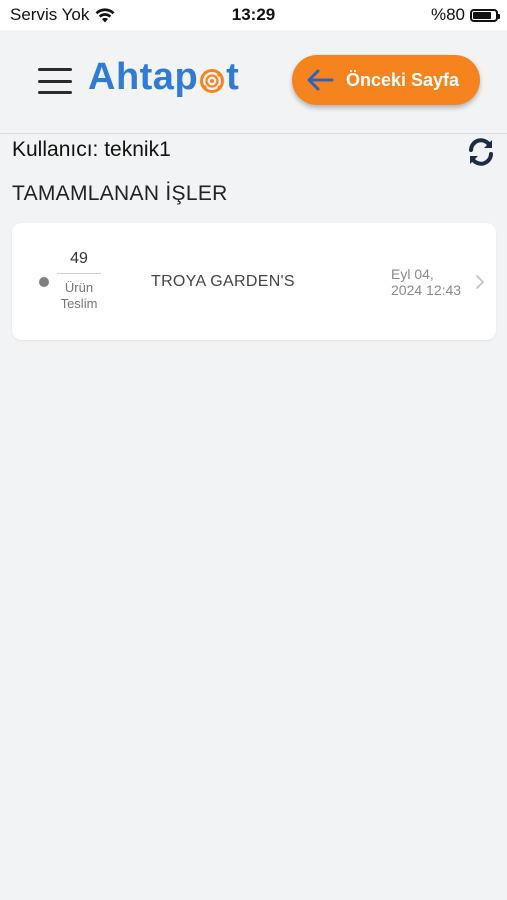  What do you see at coordinates (499, 16) in the screenshot?
I see `battery-cap` at bounding box center [499, 16].